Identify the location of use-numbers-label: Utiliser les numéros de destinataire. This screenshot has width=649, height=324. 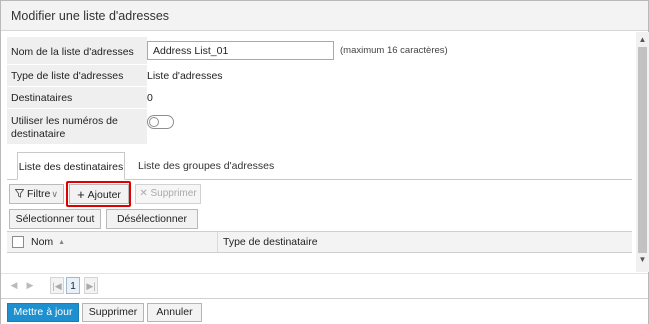
(64, 127).